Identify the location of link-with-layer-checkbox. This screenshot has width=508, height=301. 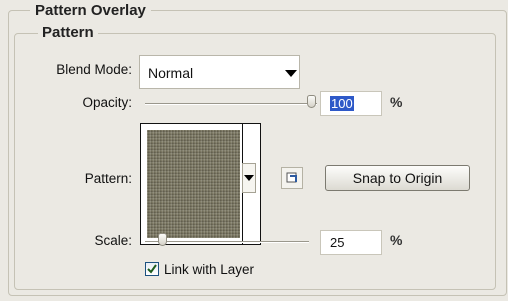
(152, 269).